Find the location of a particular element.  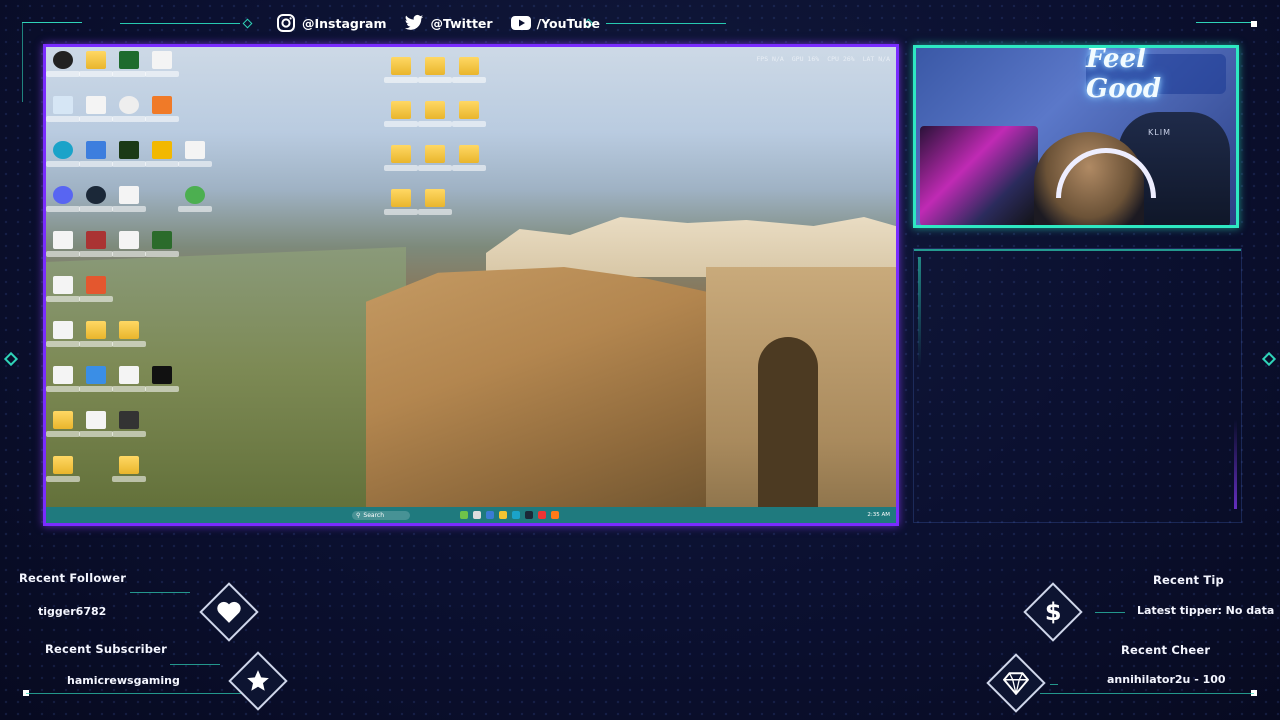

taskbar-search-placeholder: Search is located at coordinates (374, 515).